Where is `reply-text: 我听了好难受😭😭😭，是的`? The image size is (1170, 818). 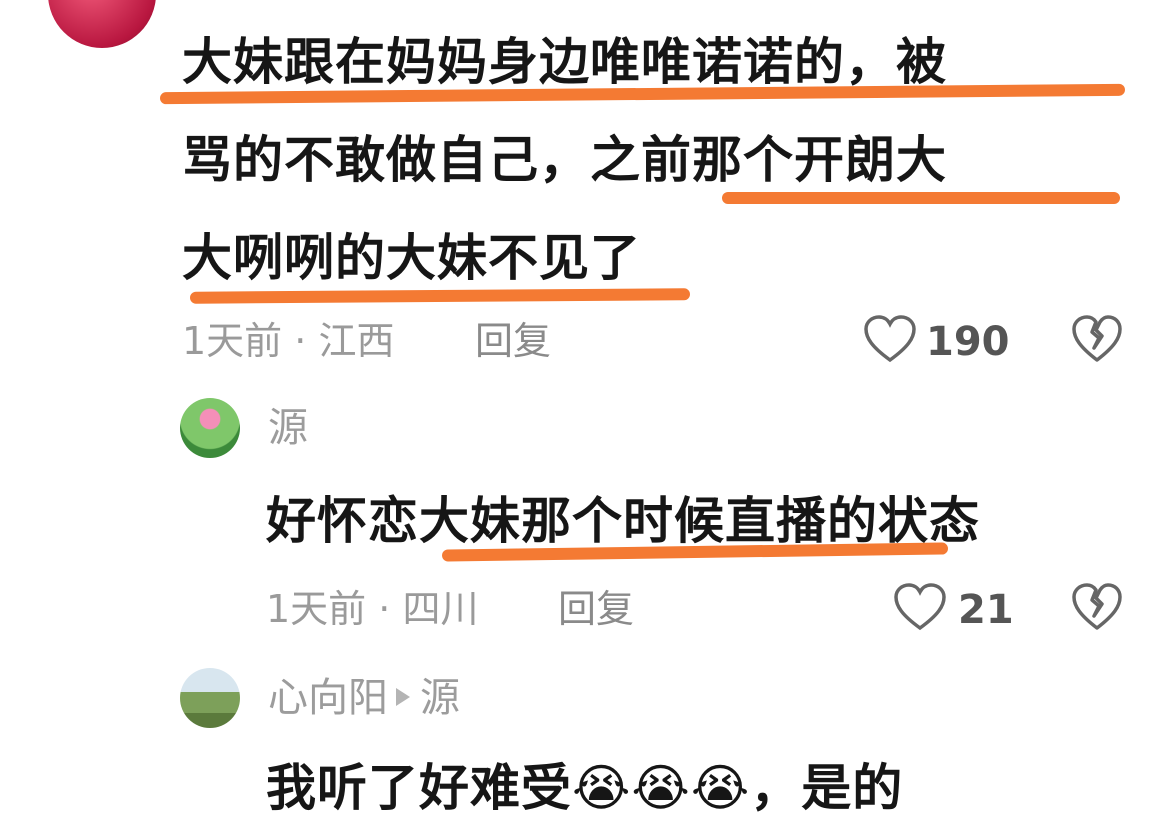 reply-text: 我听了好难受😭😭😭，是的 is located at coordinates (585, 788).